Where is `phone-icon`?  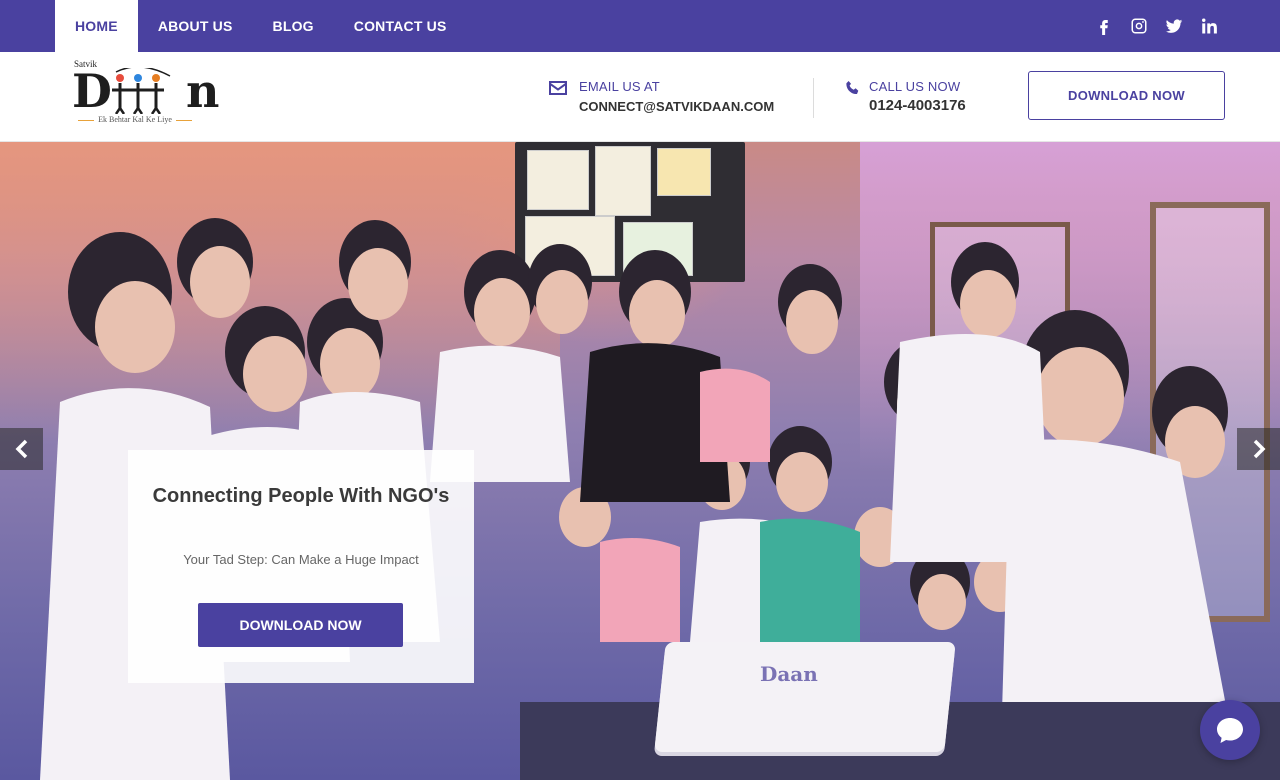 phone-icon is located at coordinates (851, 96).